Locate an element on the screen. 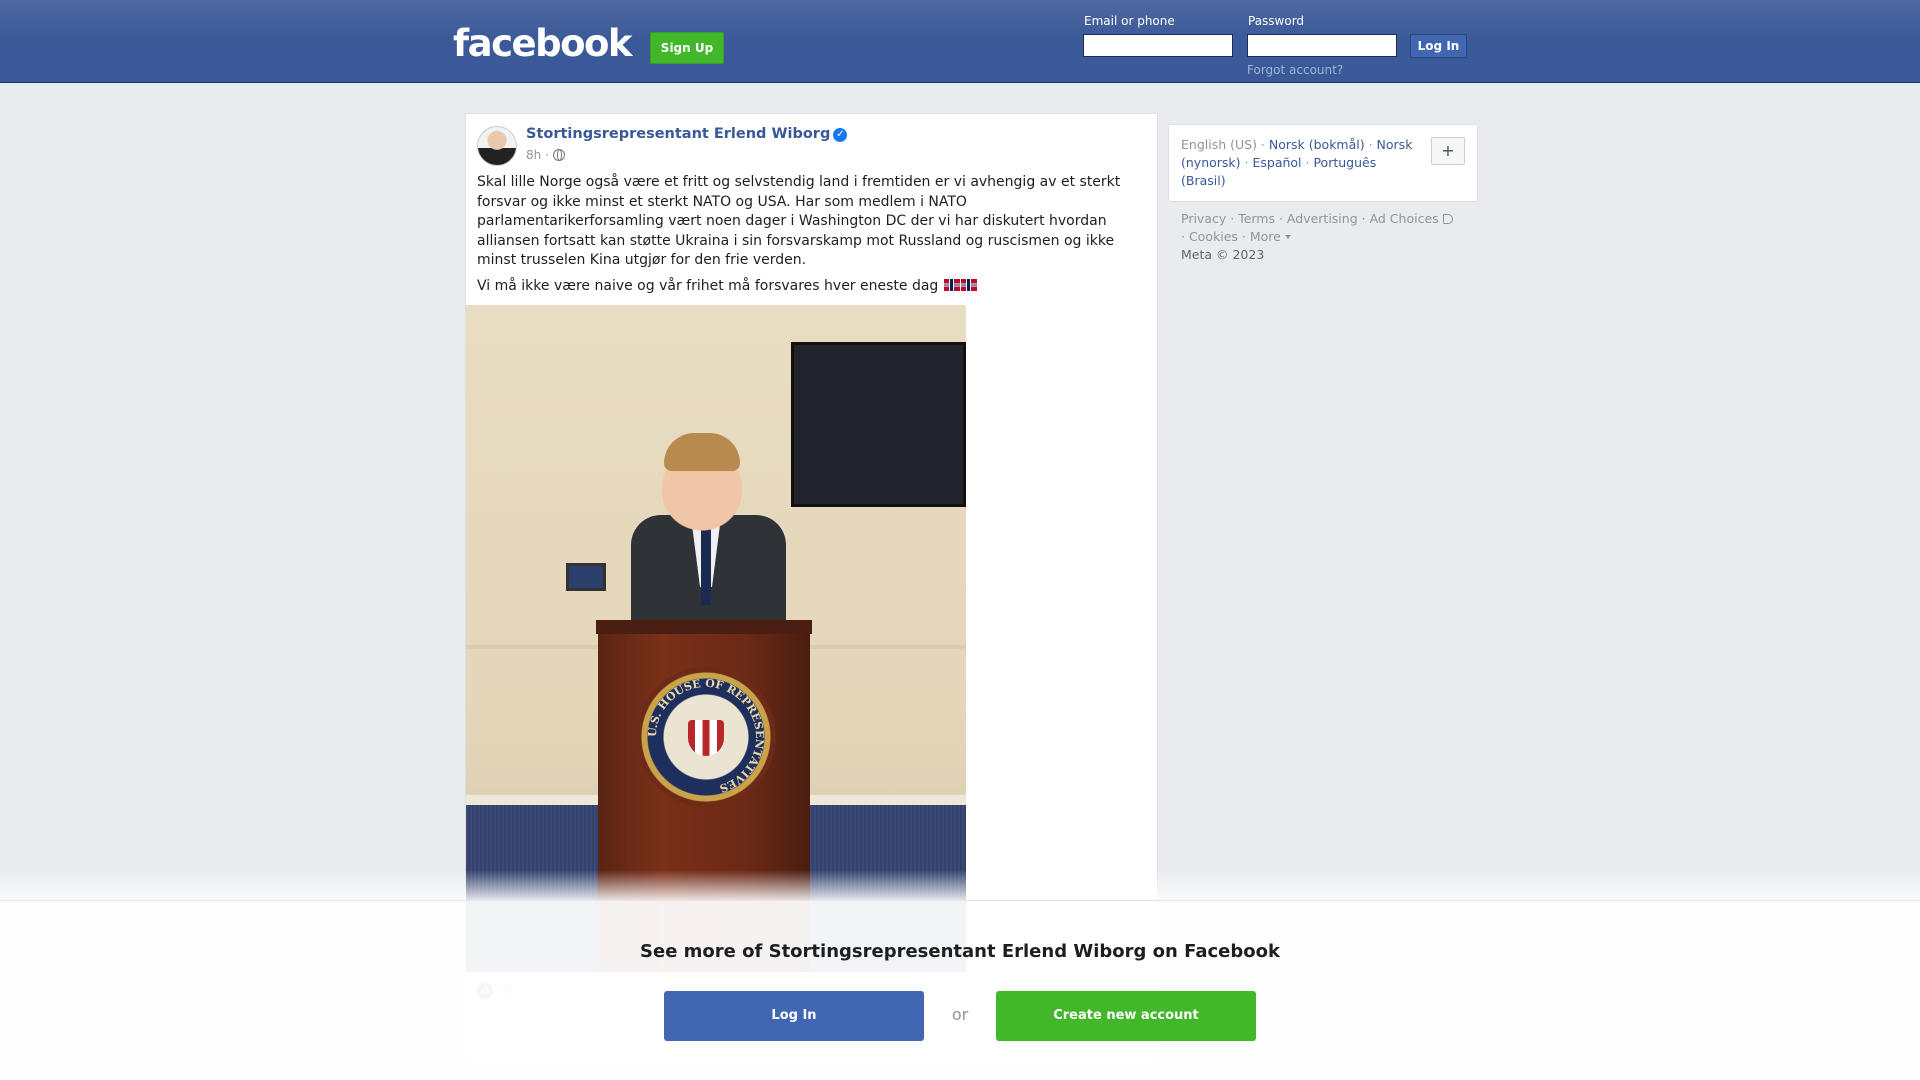 Image resolution: width=1920 pixels, height=1080 pixels. copyright: Meta © 2023 is located at coordinates (1223, 254).